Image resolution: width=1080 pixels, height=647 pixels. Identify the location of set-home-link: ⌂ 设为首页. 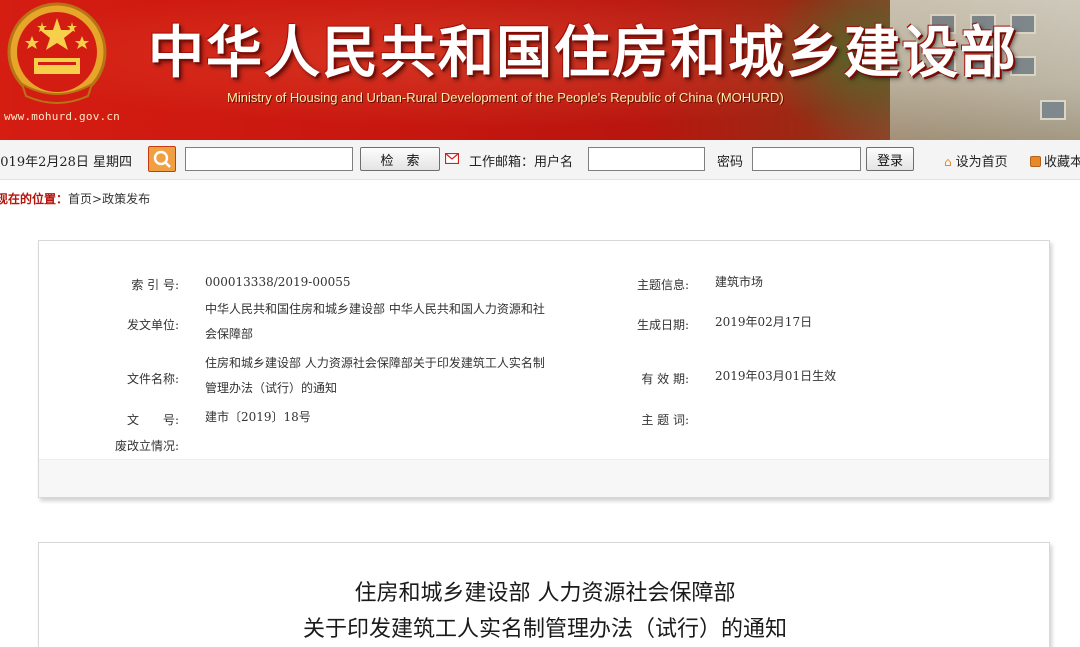
(976, 160).